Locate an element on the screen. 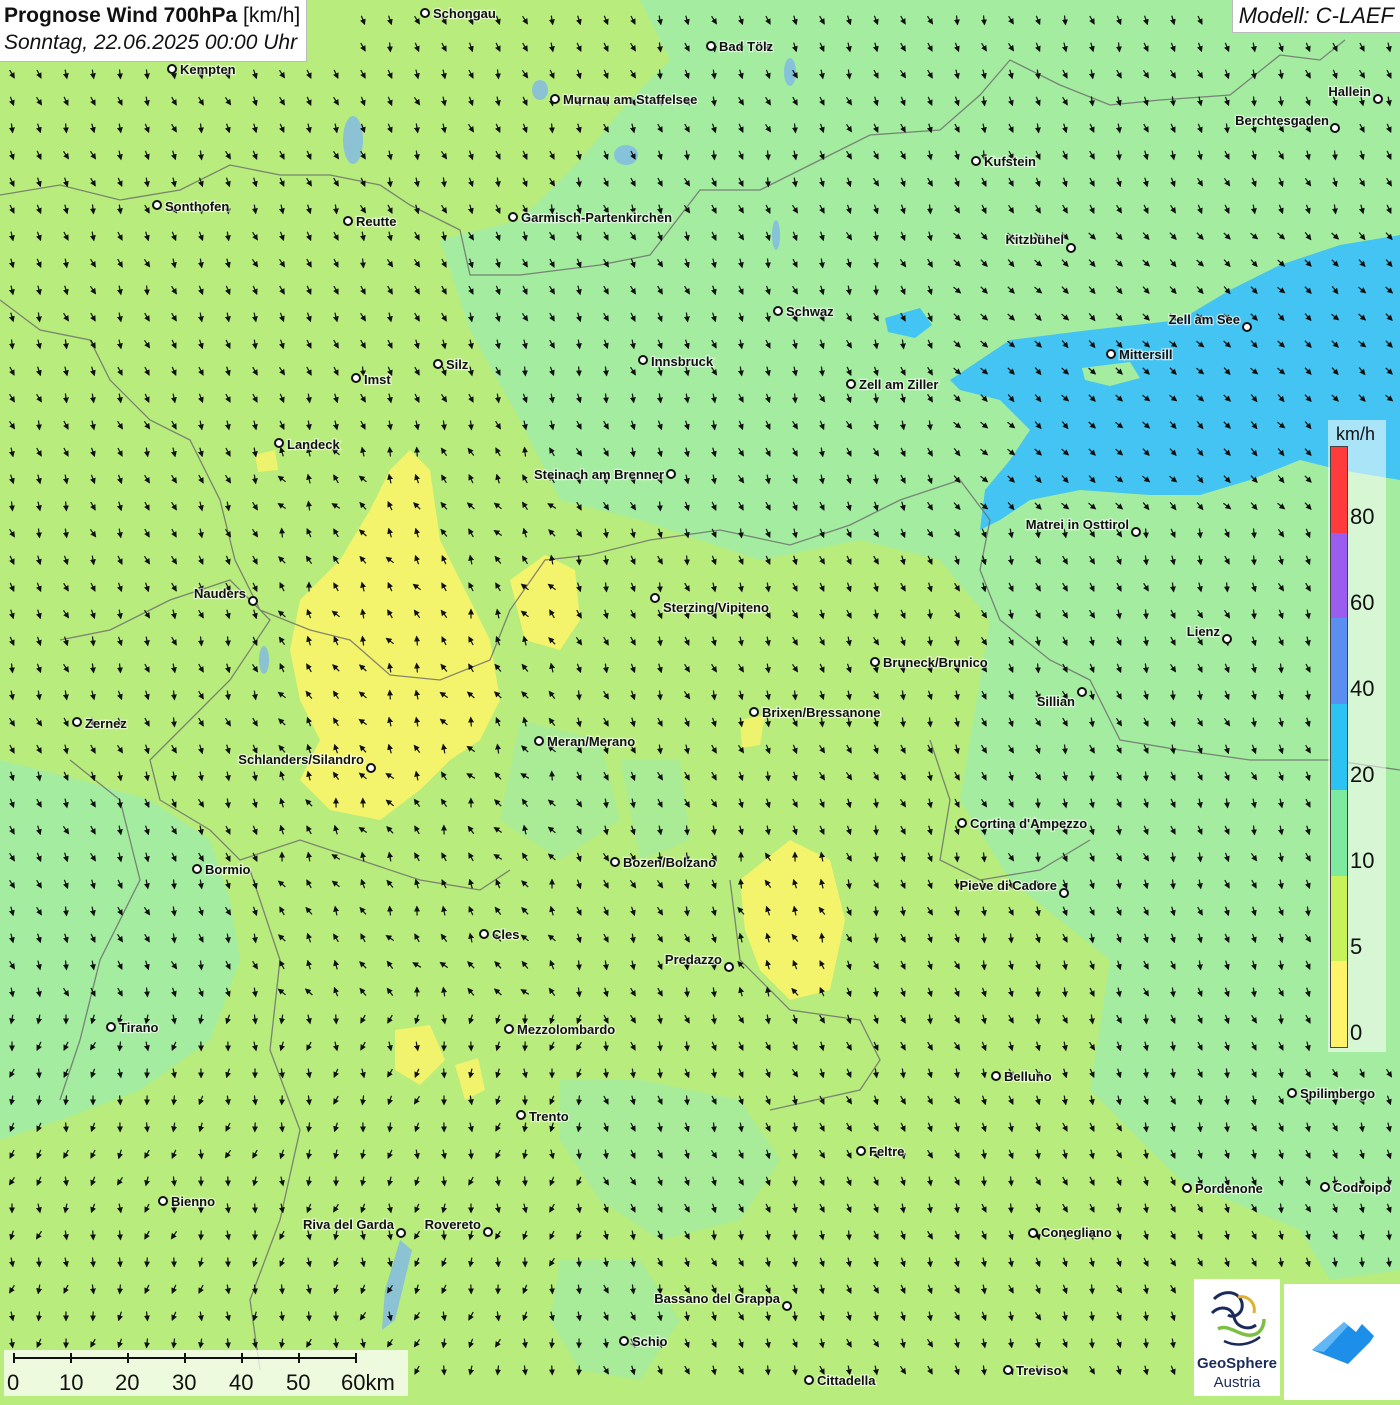 Image resolution: width=1400 pixels, height=1405 pixels. city-label: Landeck is located at coordinates (314, 444).